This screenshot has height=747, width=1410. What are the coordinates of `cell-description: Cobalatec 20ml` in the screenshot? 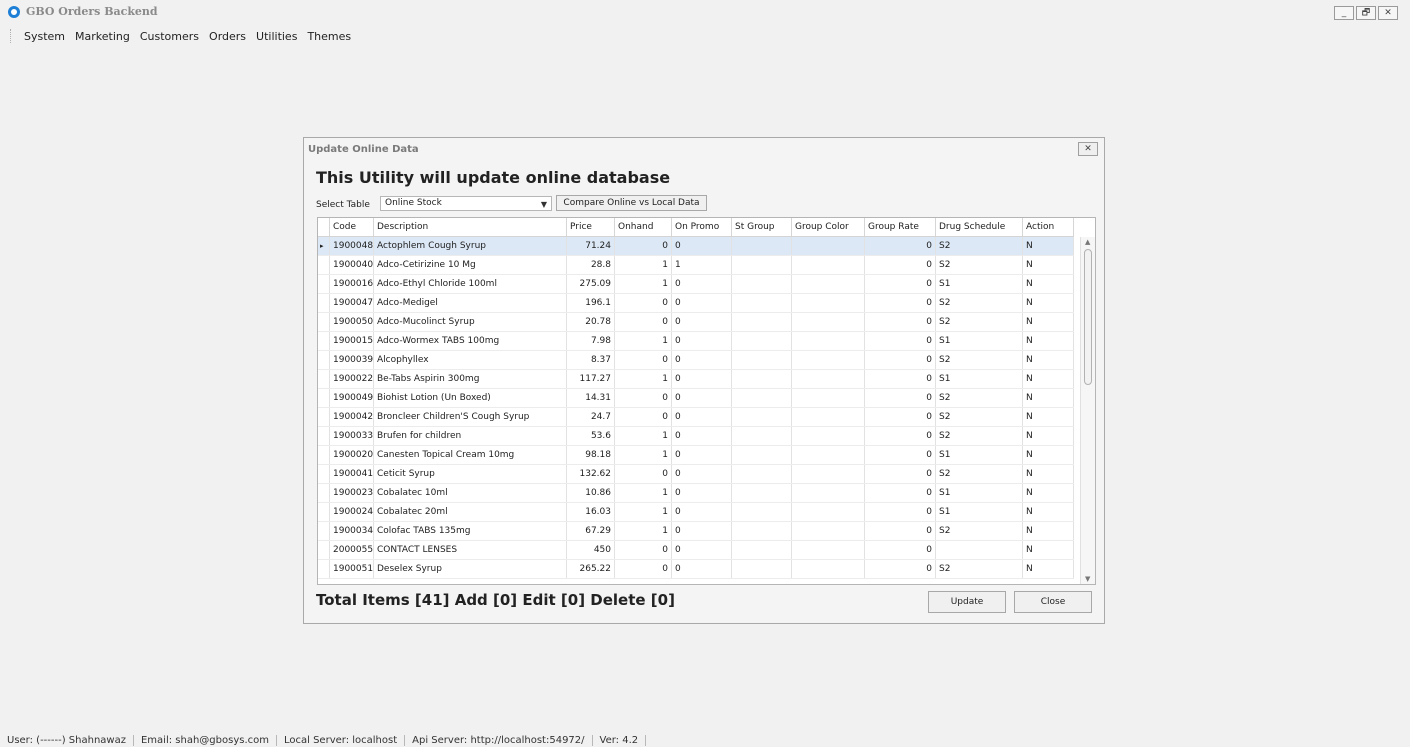 It's located at (470, 512).